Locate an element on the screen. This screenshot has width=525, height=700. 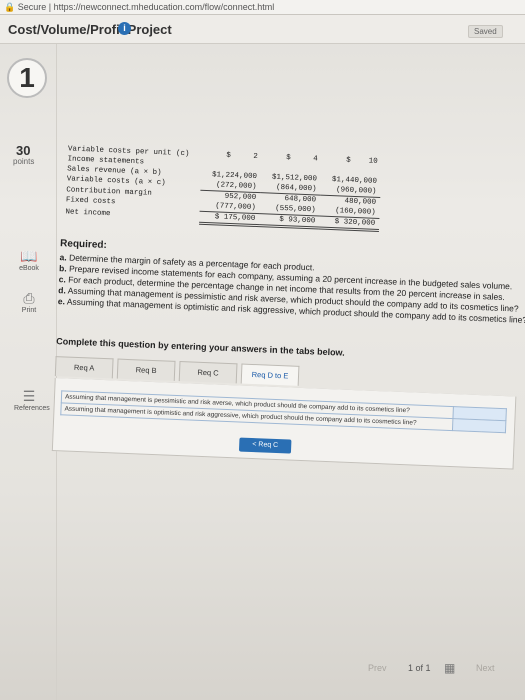
top-header: Cost/Volume/Profit Project i Saved is located at coordinates (262, 29).